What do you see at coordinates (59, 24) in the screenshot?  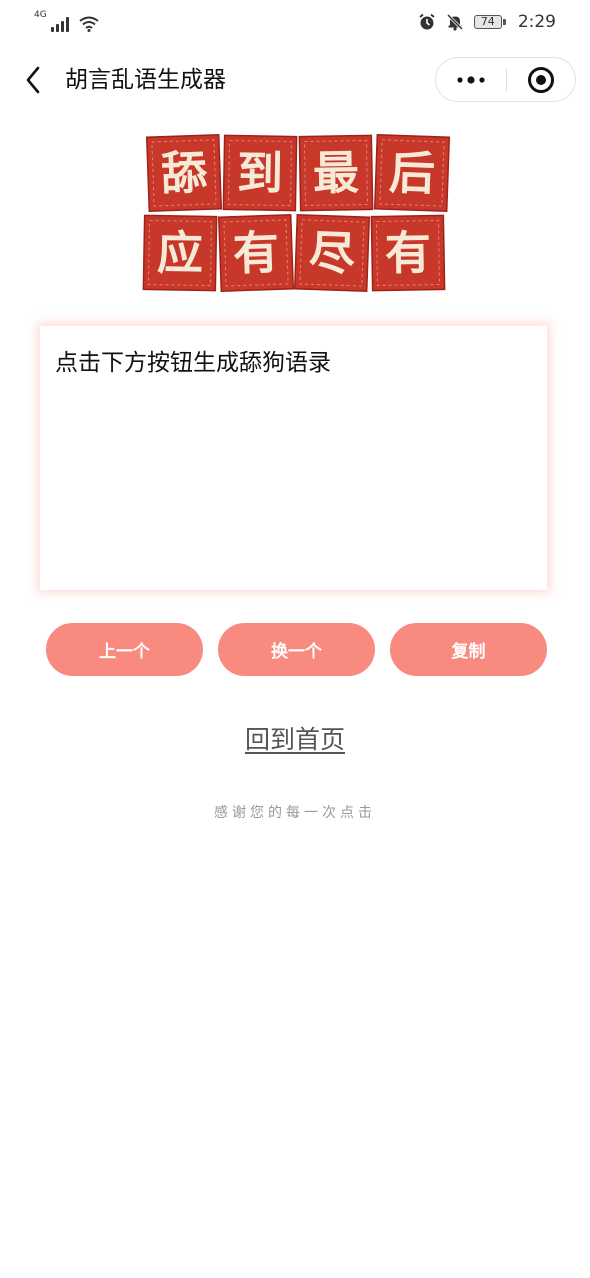 I see `signal-icon` at bounding box center [59, 24].